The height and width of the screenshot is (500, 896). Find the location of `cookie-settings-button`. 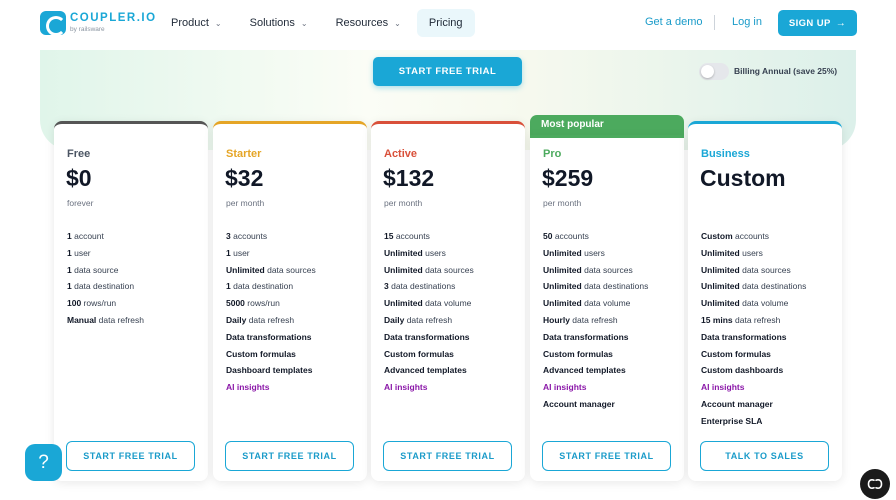

cookie-settings-button is located at coordinates (875, 484).